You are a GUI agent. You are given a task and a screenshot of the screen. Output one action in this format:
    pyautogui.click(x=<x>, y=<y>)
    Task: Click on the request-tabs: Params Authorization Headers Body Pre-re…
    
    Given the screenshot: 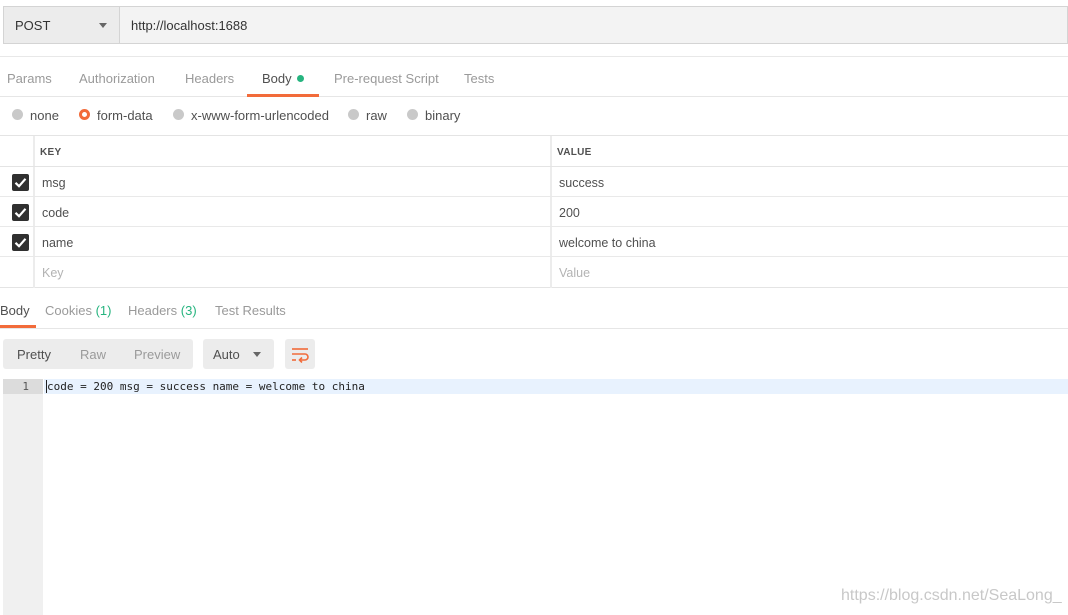 What is the action you would take?
    pyautogui.click(x=534, y=76)
    